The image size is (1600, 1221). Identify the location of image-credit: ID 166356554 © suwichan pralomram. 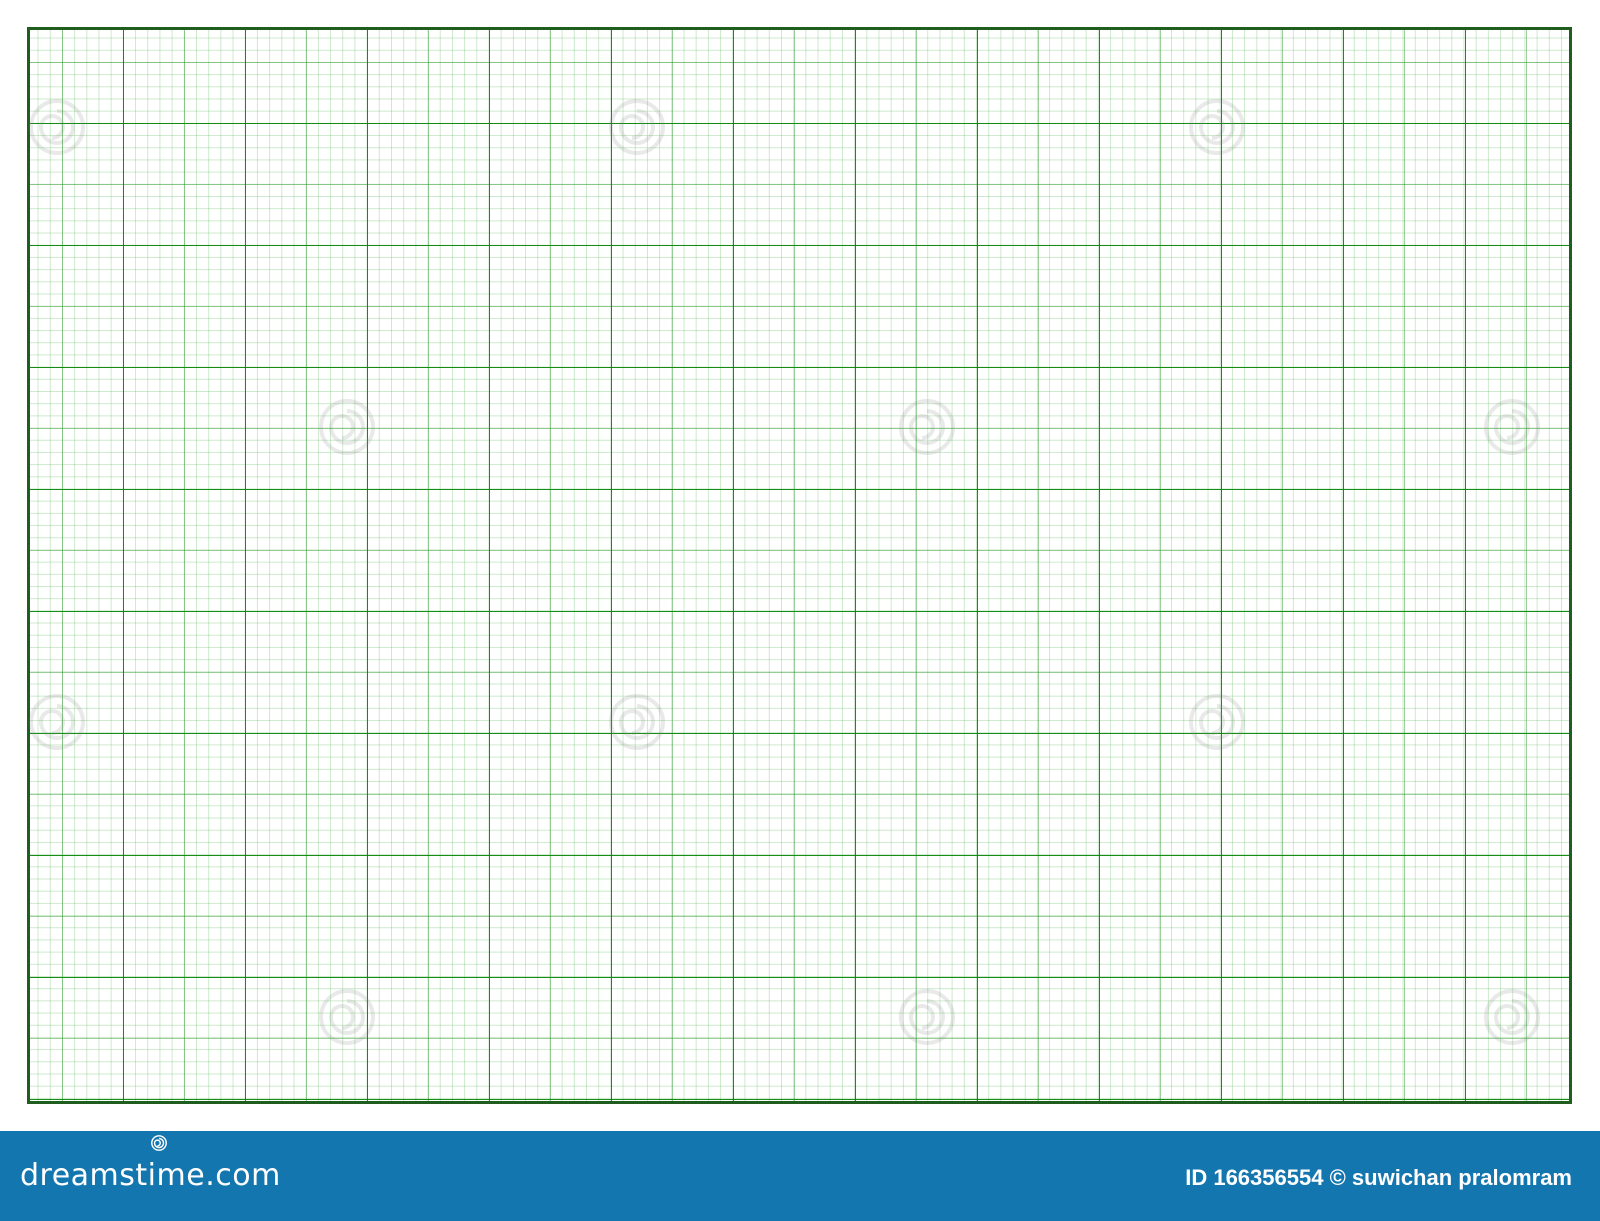
(1378, 1178).